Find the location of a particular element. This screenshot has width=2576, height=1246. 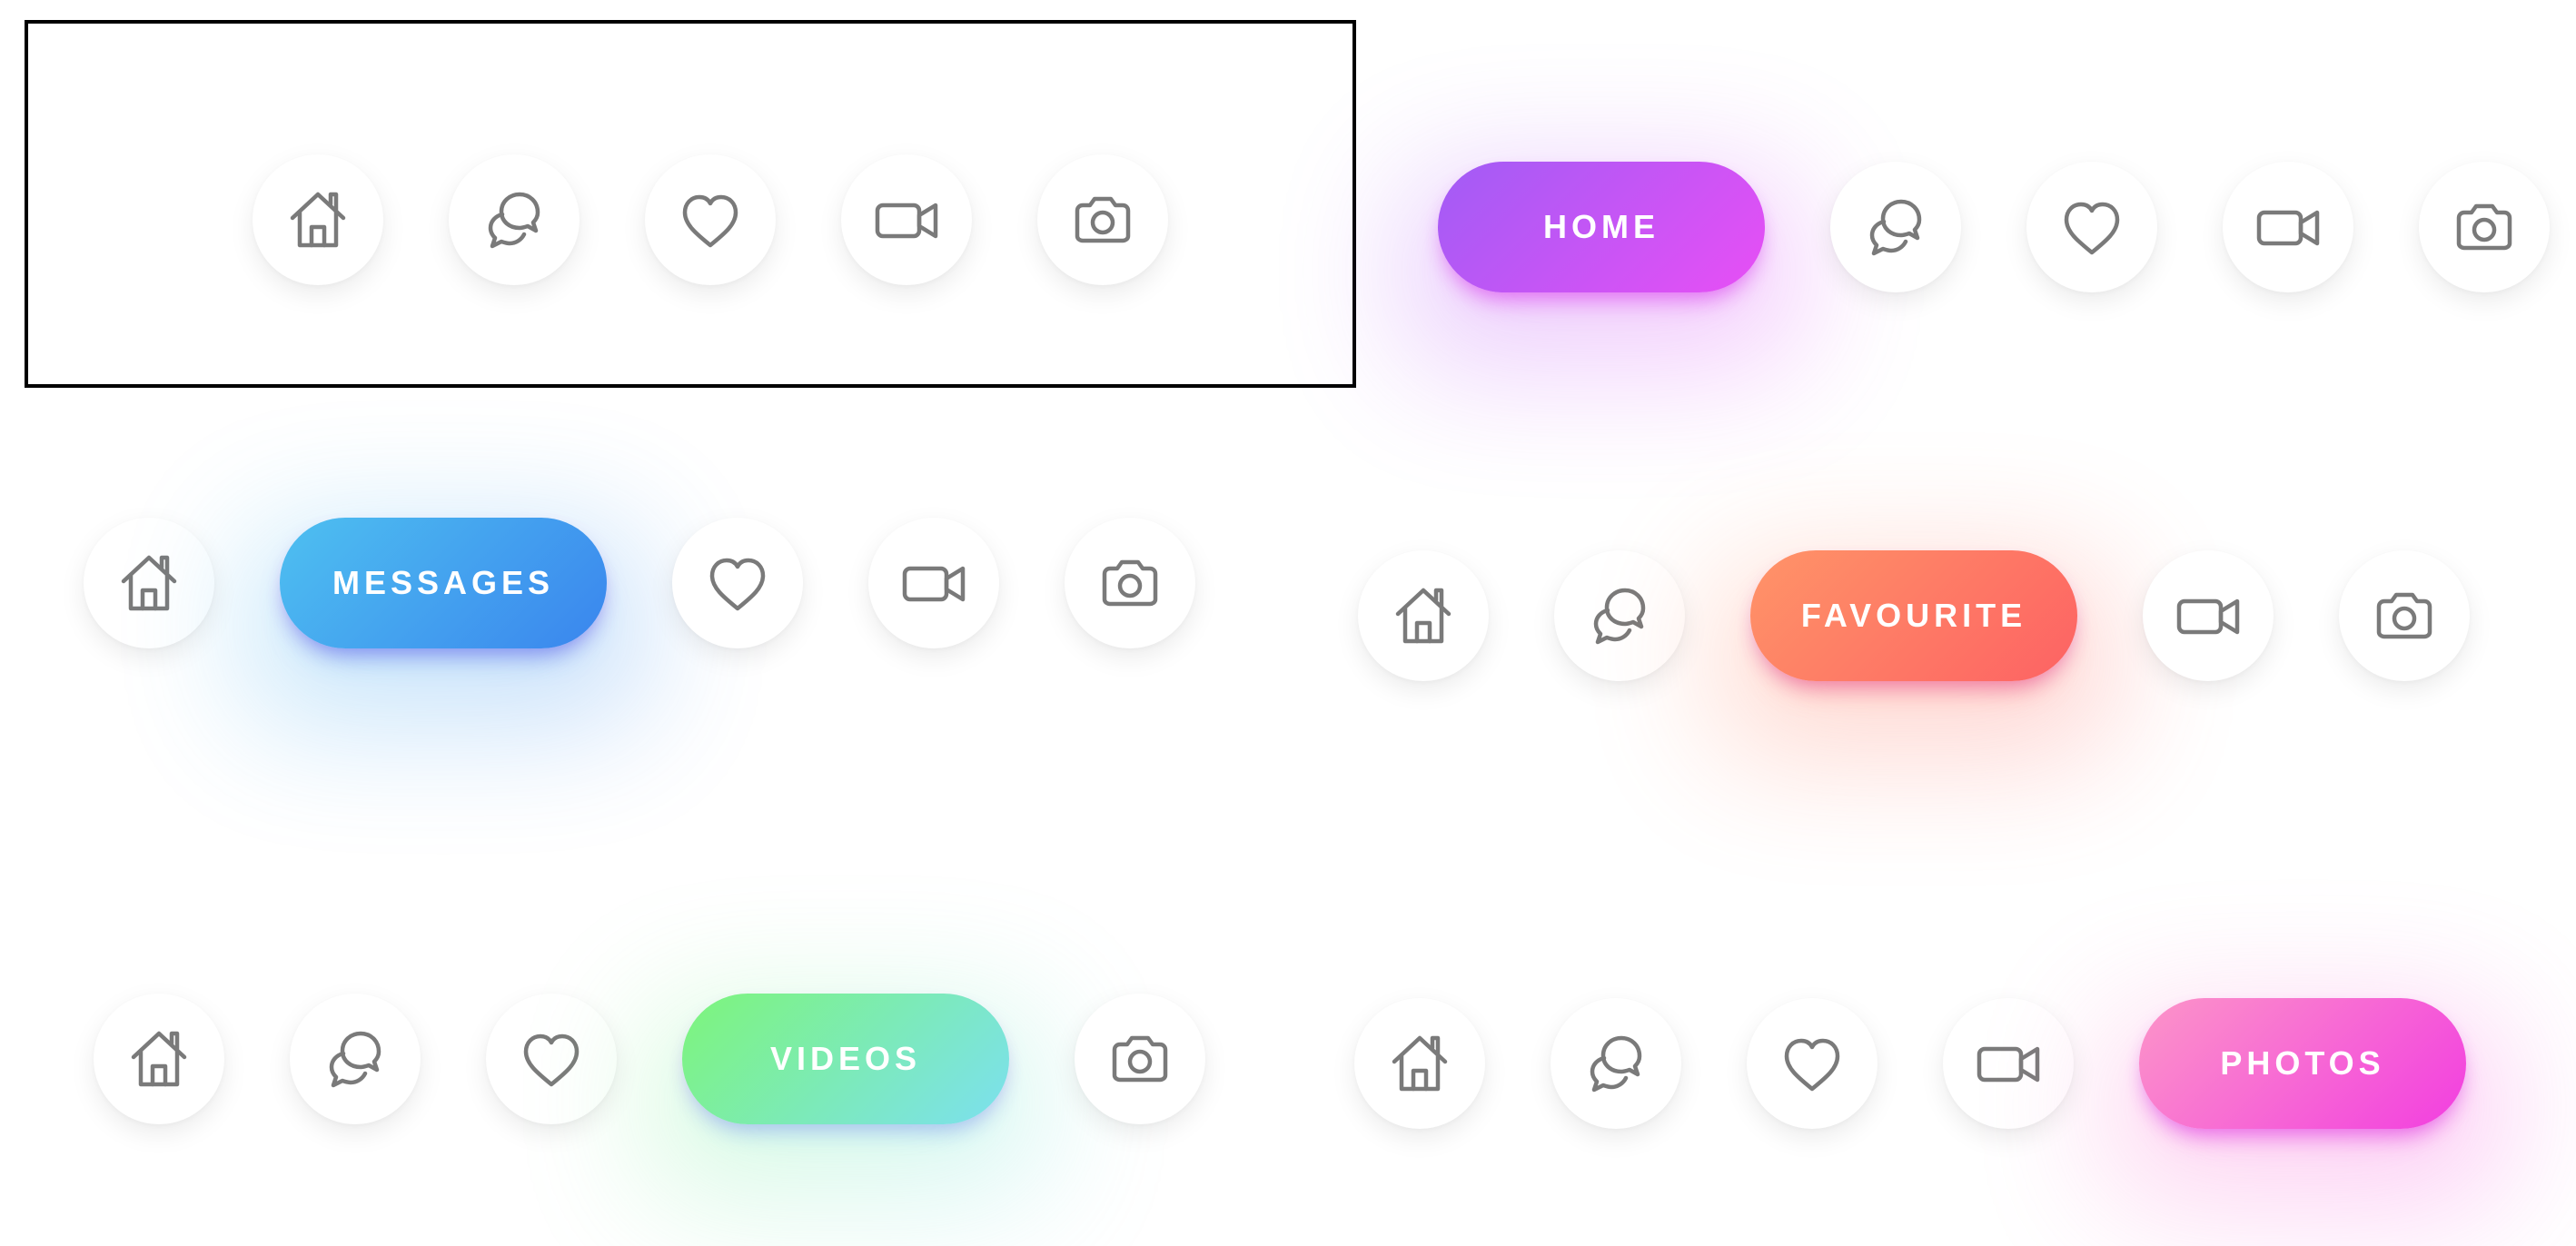

tab-bar-5: VIDEOS is located at coordinates (684, 1067).